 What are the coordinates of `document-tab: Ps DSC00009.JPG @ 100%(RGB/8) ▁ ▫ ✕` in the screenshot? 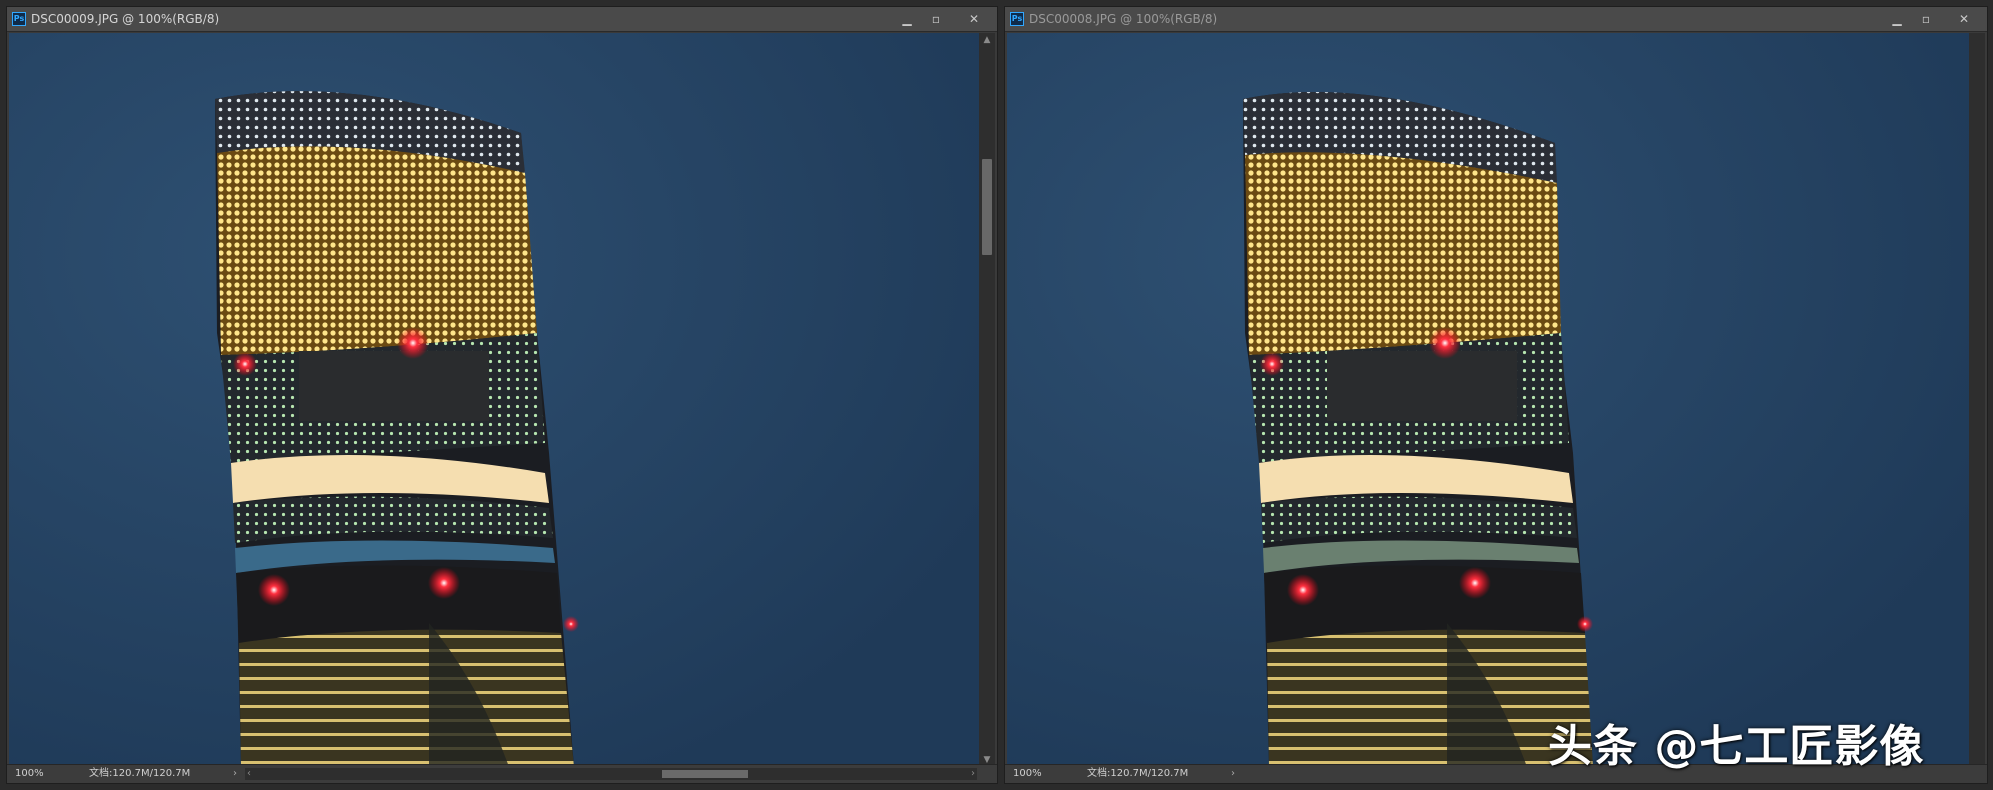 It's located at (502, 19).